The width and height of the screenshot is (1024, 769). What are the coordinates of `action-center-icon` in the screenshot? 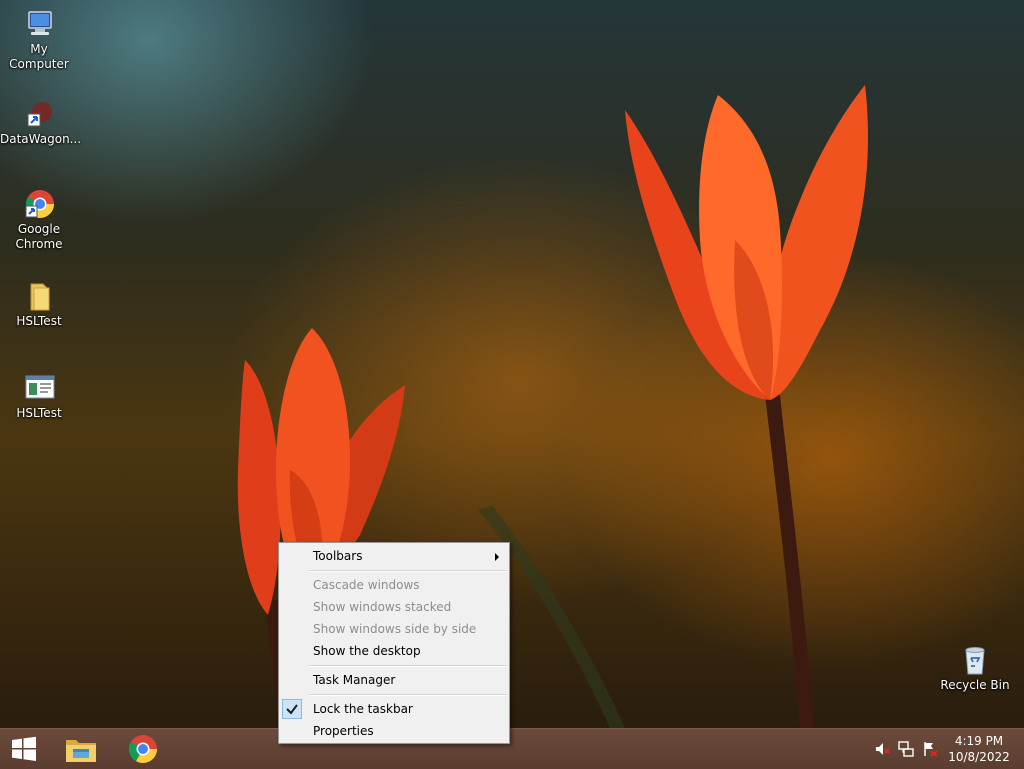 It's located at (930, 749).